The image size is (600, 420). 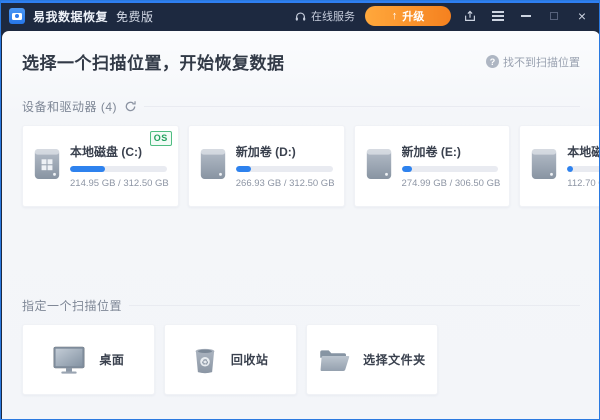 I want to click on export-icon, so click(x=470, y=16).